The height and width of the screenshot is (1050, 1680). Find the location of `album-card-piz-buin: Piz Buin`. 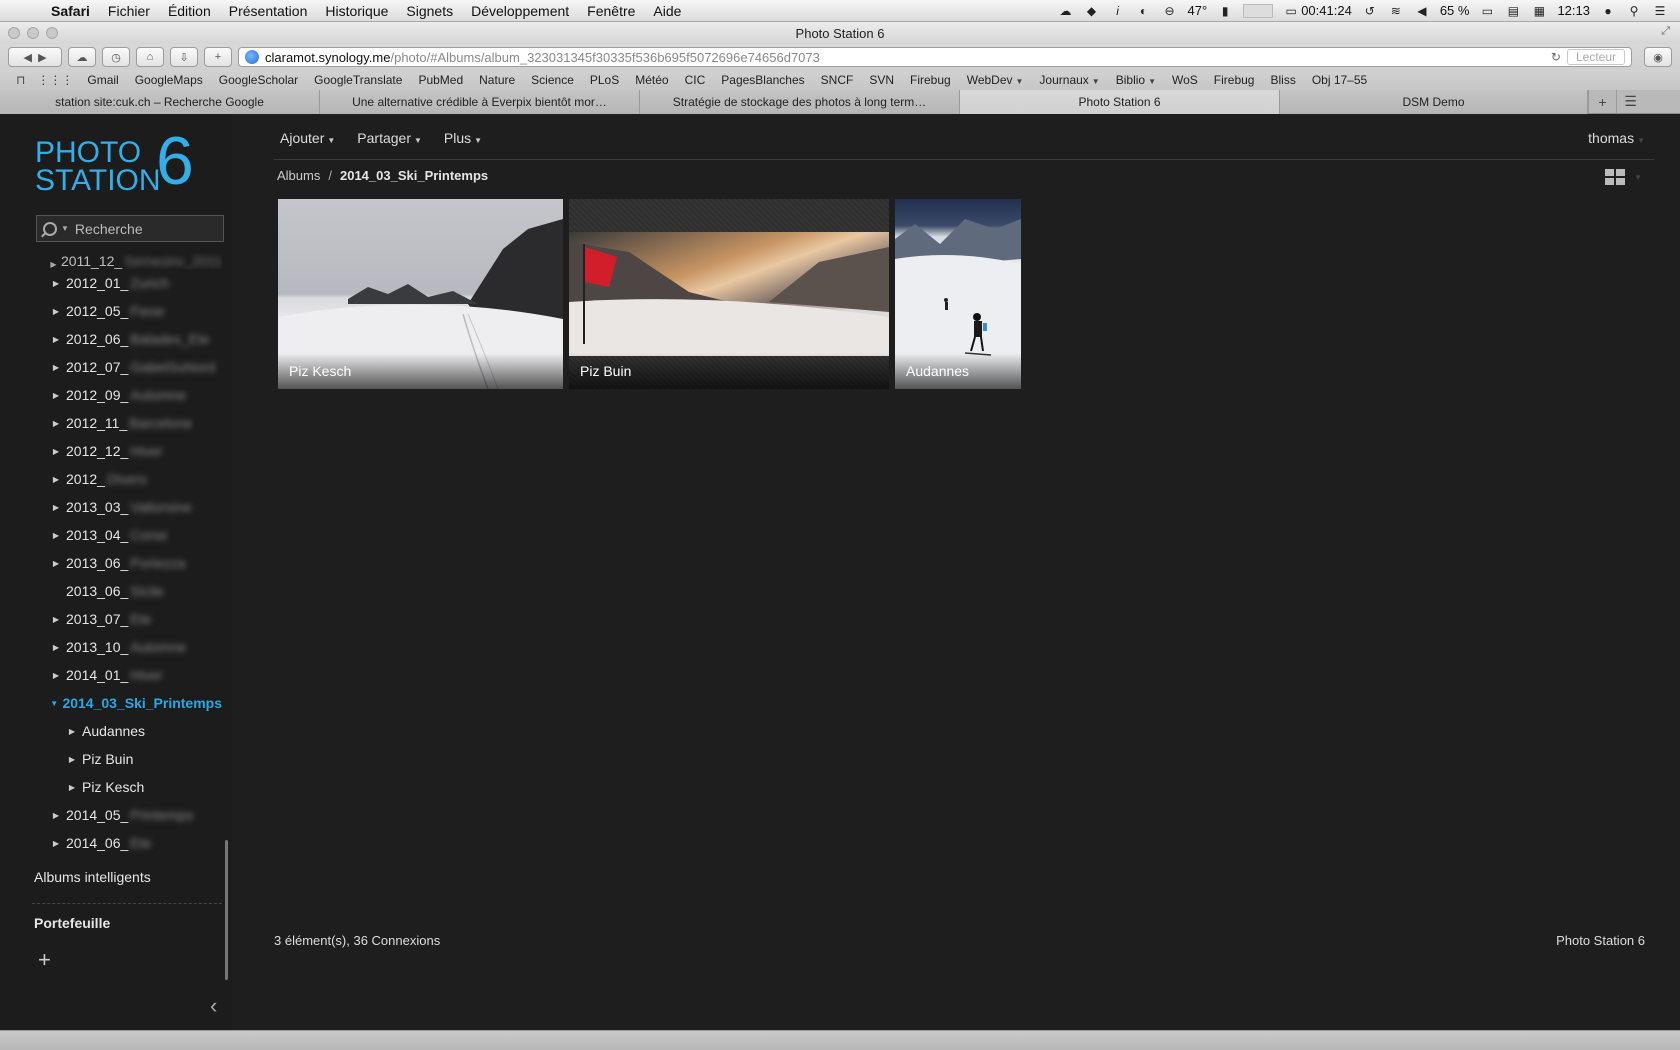

album-card-piz-buin: Piz Buin is located at coordinates (729, 294).